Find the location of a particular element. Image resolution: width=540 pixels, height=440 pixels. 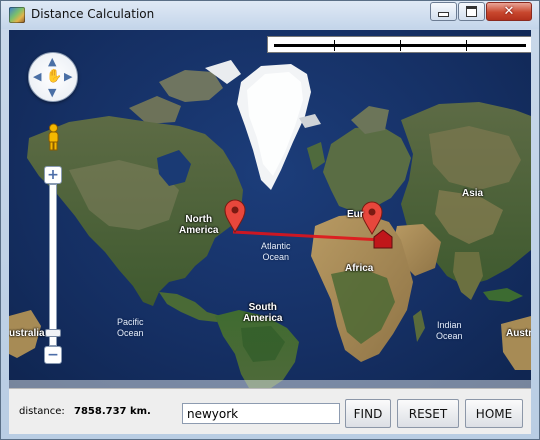

home-button: HOME is located at coordinates (494, 413).